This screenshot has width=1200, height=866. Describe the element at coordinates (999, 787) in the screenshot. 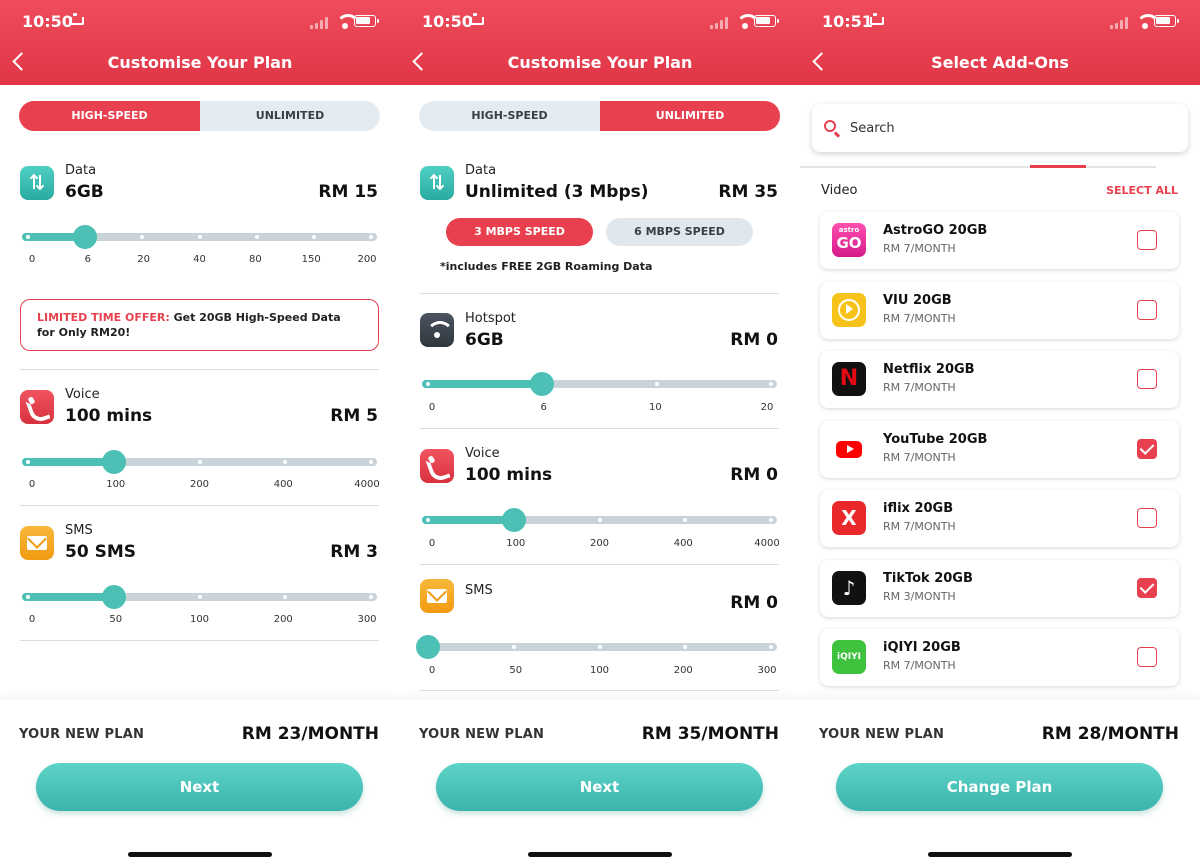

I see `change-plan-button: Change Plan` at that location.